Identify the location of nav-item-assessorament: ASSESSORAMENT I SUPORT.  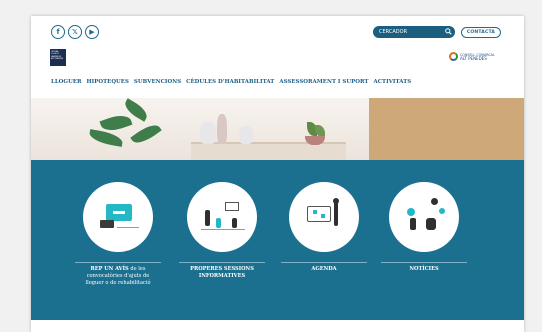
(323, 82).